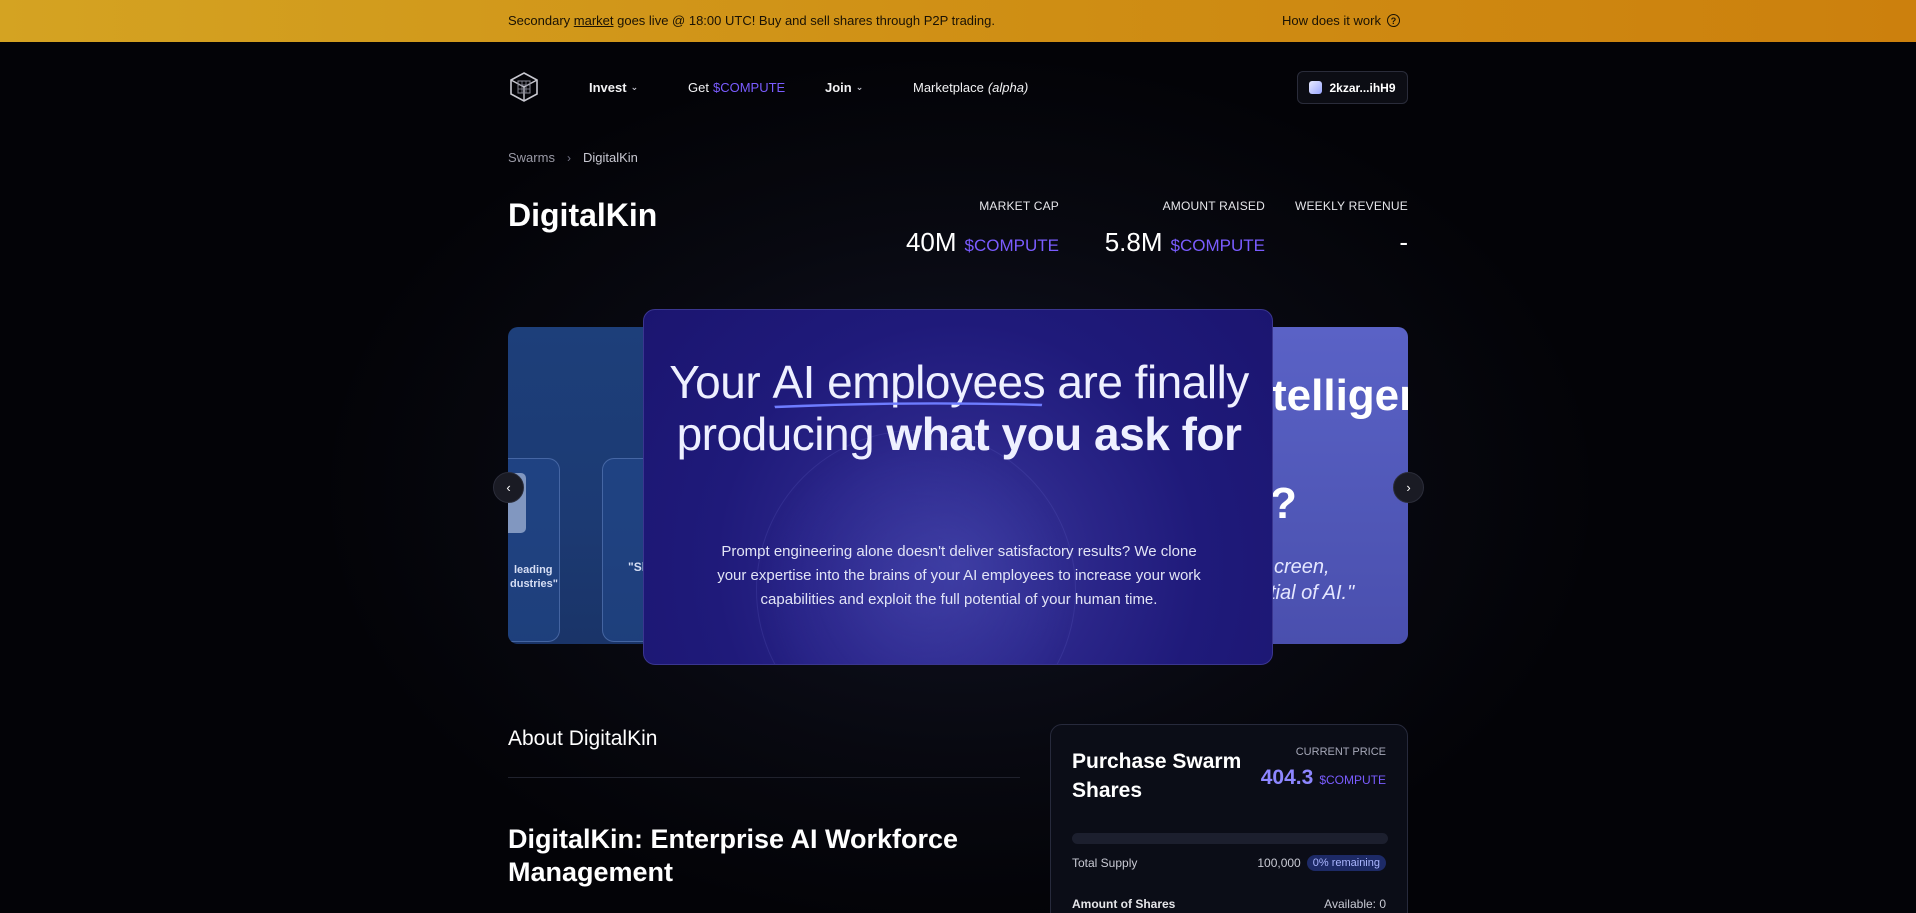 The height and width of the screenshot is (913, 1916). Describe the element at coordinates (1230, 838) in the screenshot. I see `supply-progress-bar` at that location.